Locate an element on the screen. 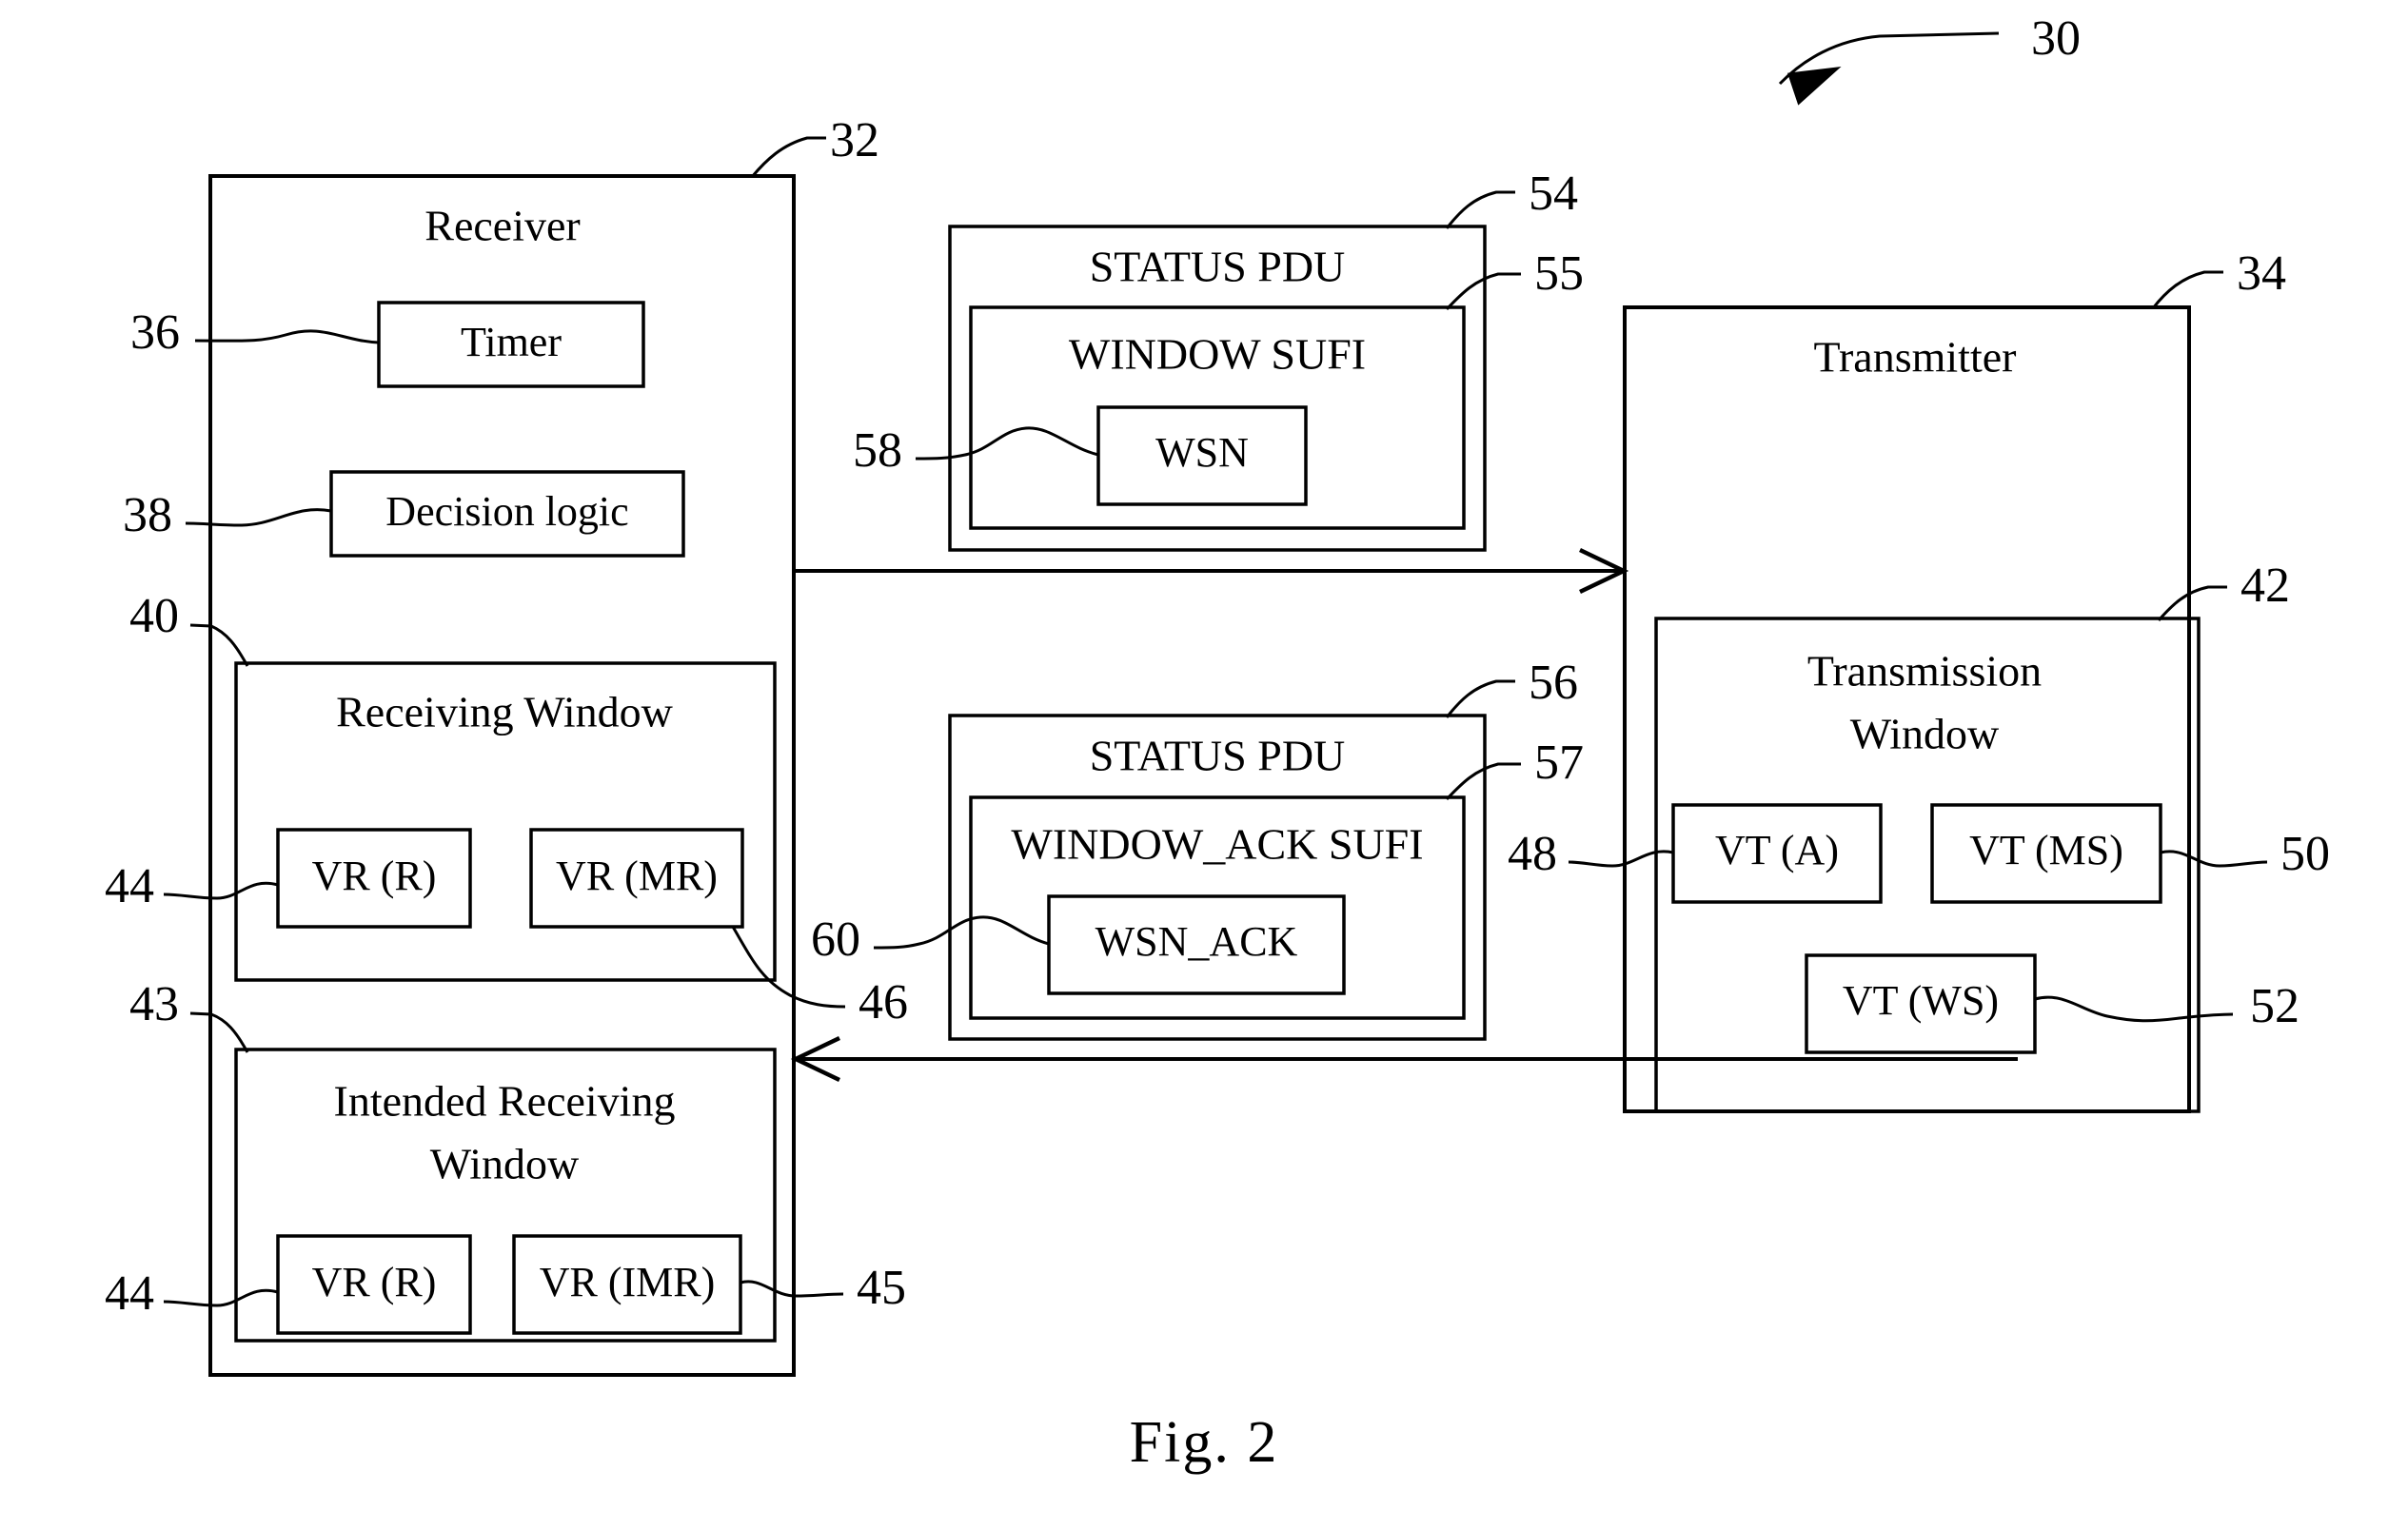 The height and width of the screenshot is (1530, 2408). status-pdu-window-block: STATUS PDU 54 WINDOW SUFI 55 WSN 58 is located at coordinates (1218, 359).